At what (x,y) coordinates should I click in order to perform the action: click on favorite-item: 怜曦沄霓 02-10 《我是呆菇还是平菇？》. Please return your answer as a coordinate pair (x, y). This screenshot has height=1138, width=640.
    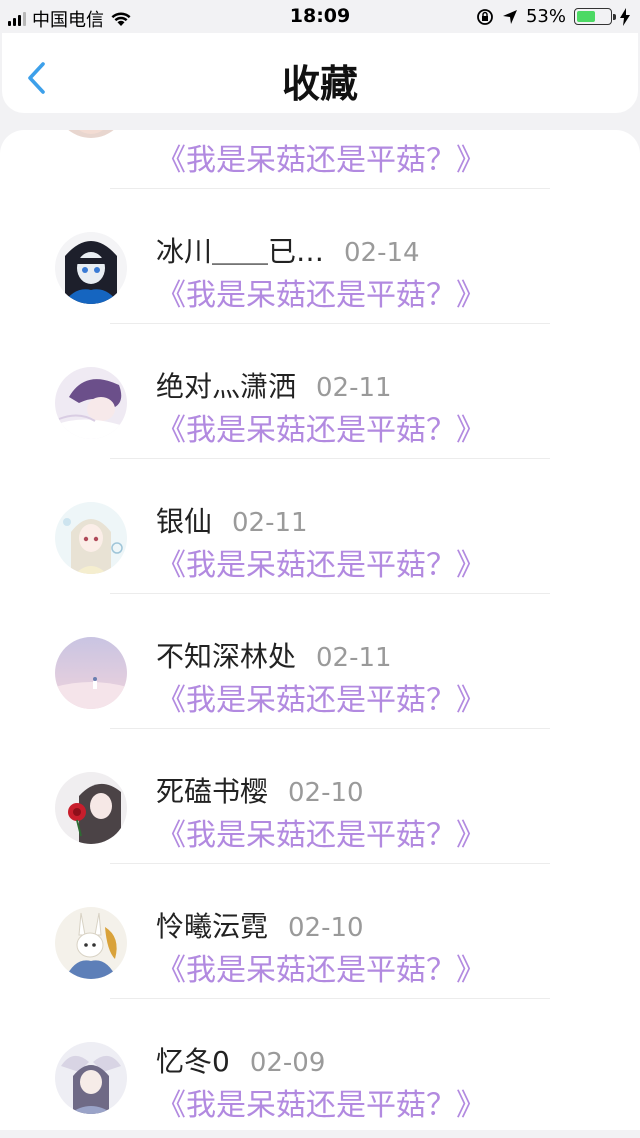
    Looking at the image, I should click on (320, 942).